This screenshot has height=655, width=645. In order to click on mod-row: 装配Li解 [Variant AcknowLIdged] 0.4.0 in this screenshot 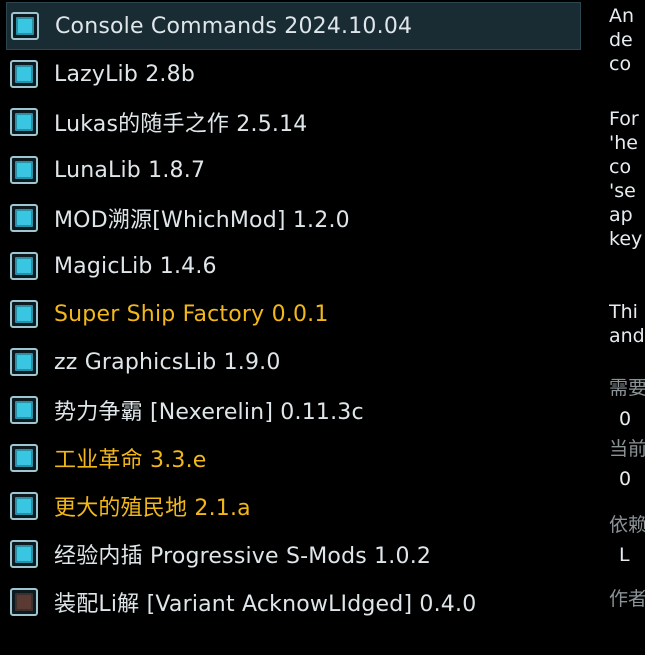, I will do `click(293, 602)`.